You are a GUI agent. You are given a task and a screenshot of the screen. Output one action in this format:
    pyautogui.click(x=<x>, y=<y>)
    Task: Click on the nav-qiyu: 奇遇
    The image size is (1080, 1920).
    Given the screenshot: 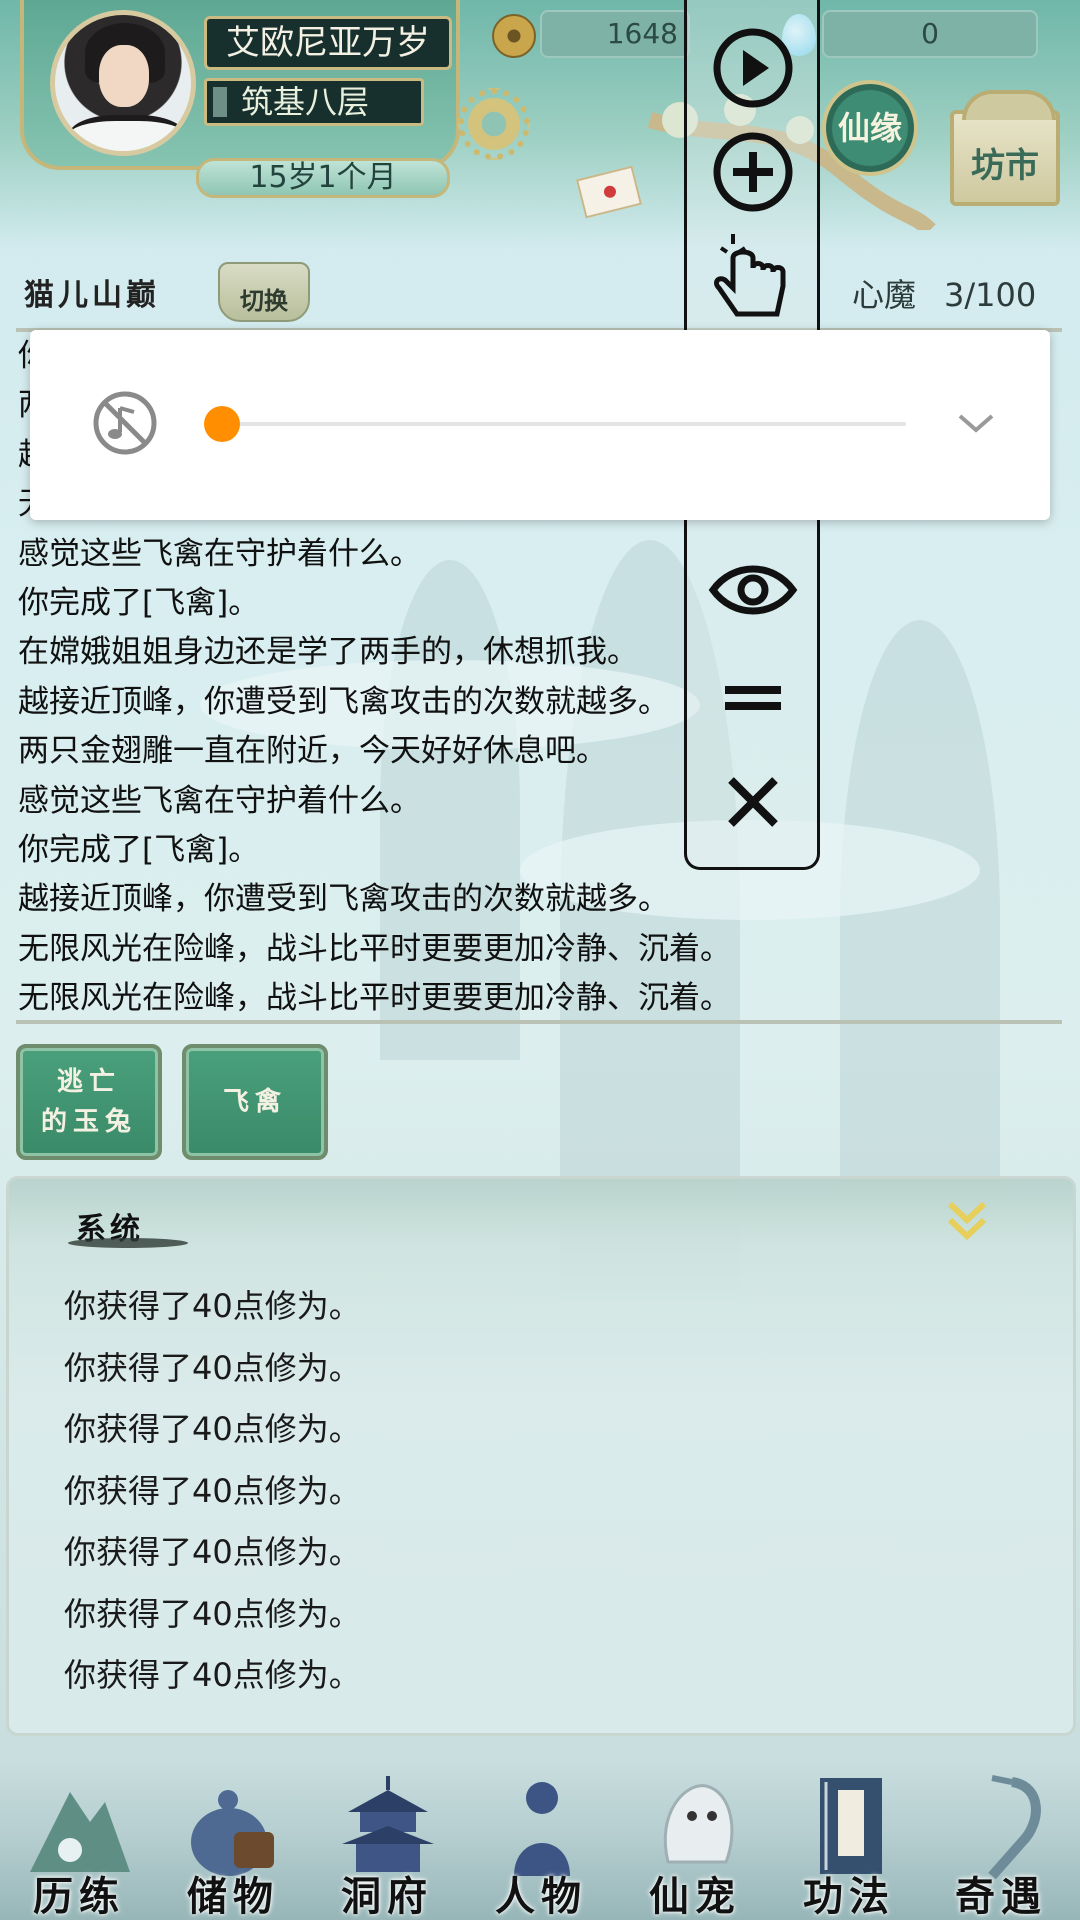 What is the action you would take?
    pyautogui.click(x=1001, y=1846)
    